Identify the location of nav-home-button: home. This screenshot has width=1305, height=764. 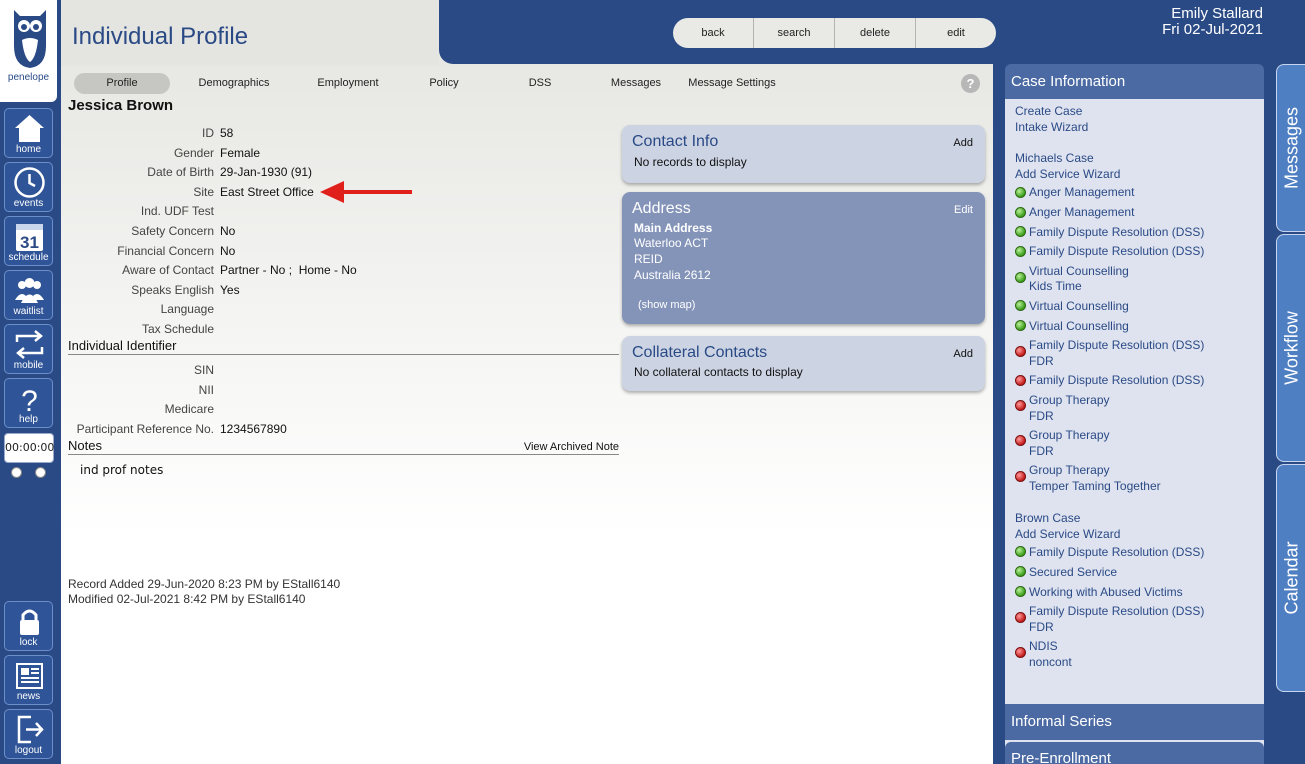
(28, 133).